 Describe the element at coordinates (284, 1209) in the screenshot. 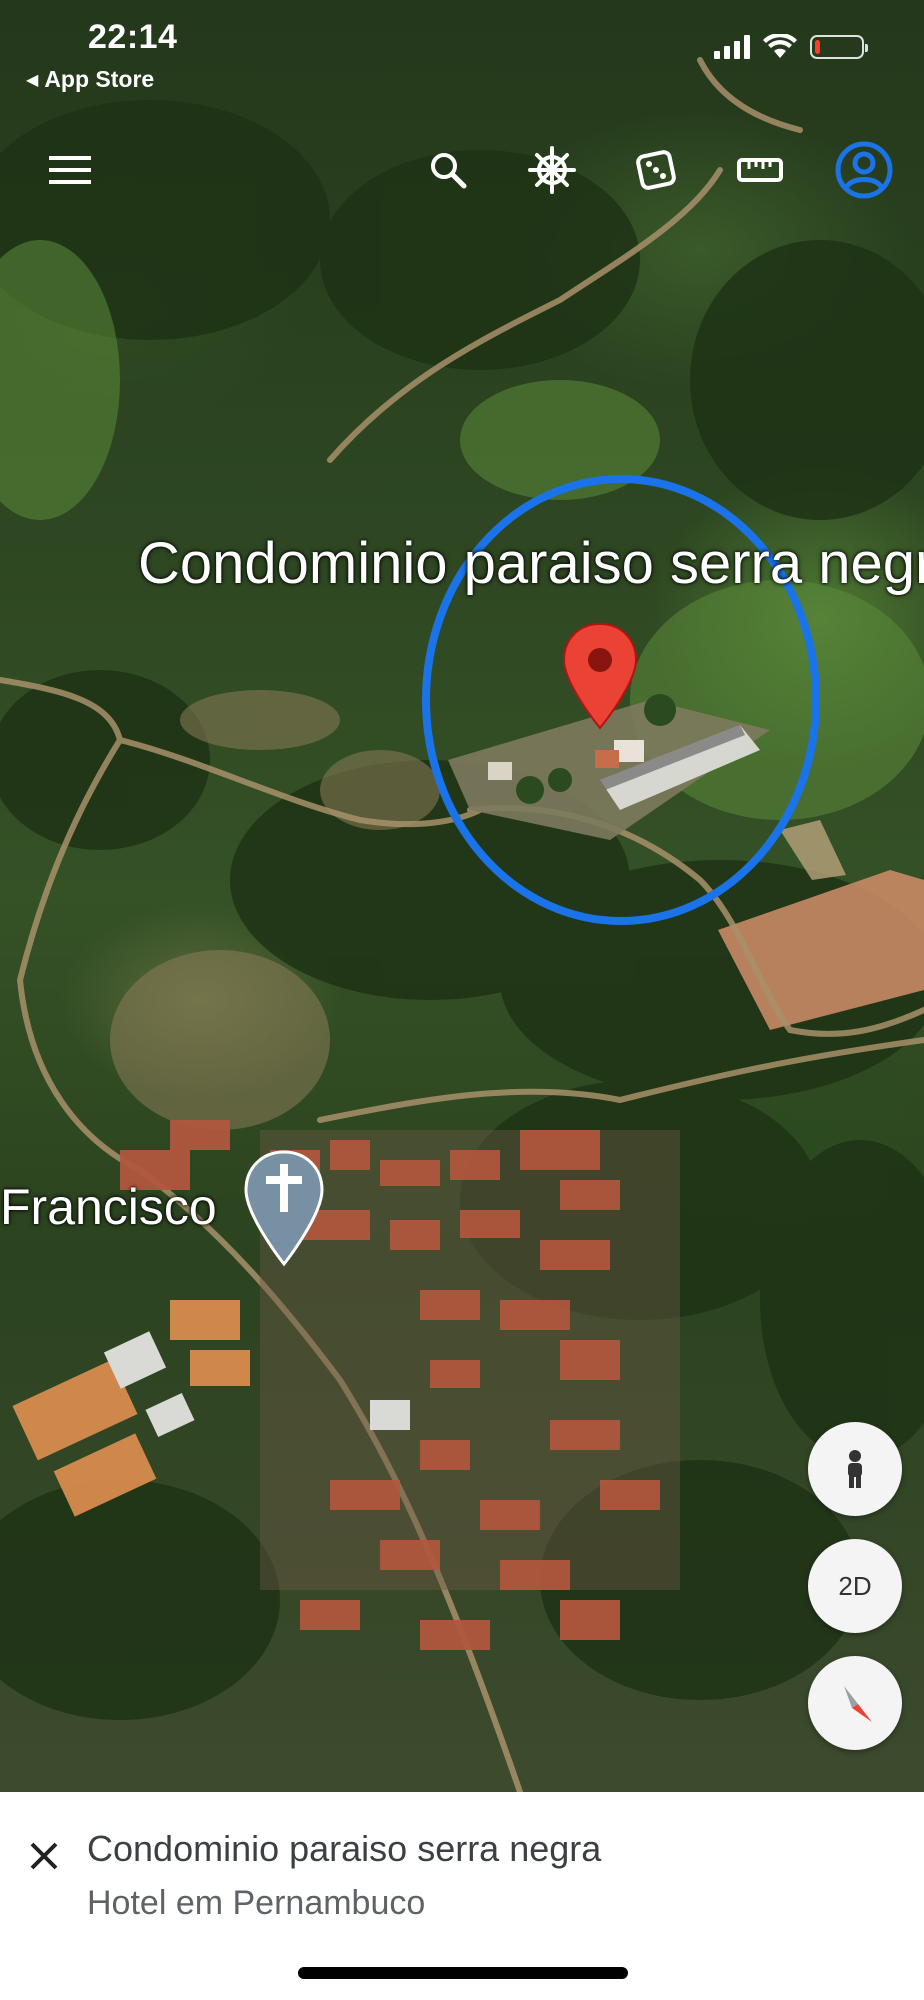

I see `church-pin-icon` at that location.